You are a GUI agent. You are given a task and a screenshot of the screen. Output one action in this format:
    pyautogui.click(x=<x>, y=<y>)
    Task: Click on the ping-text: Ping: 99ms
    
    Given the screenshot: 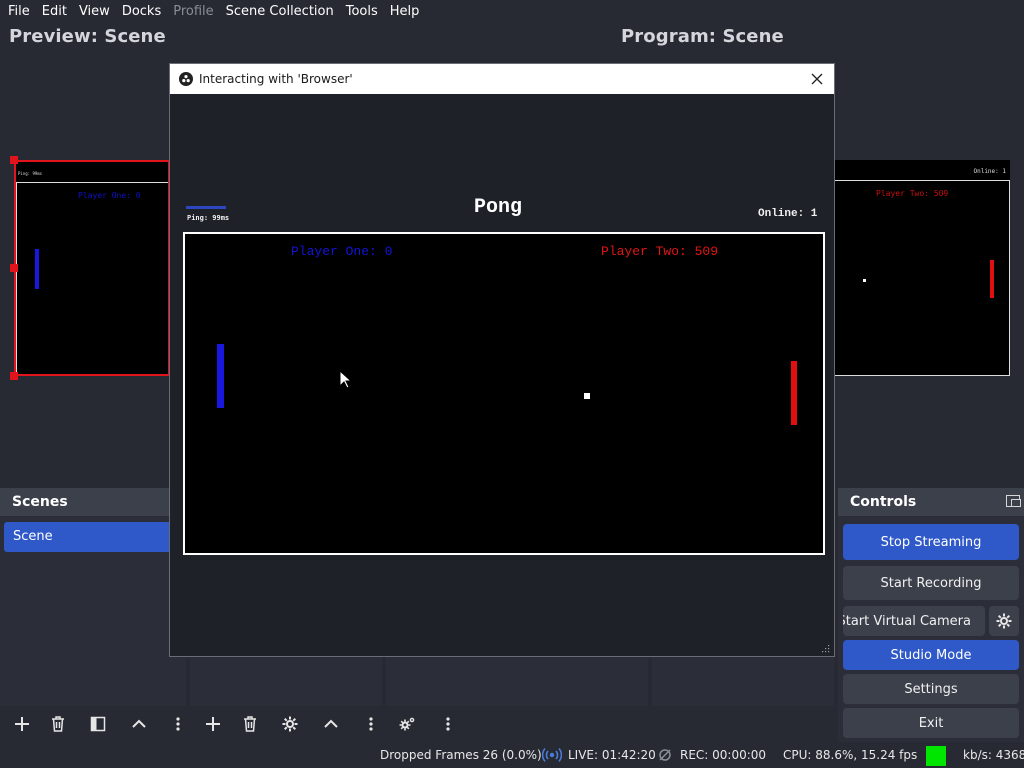 What is the action you would take?
    pyautogui.click(x=208, y=218)
    